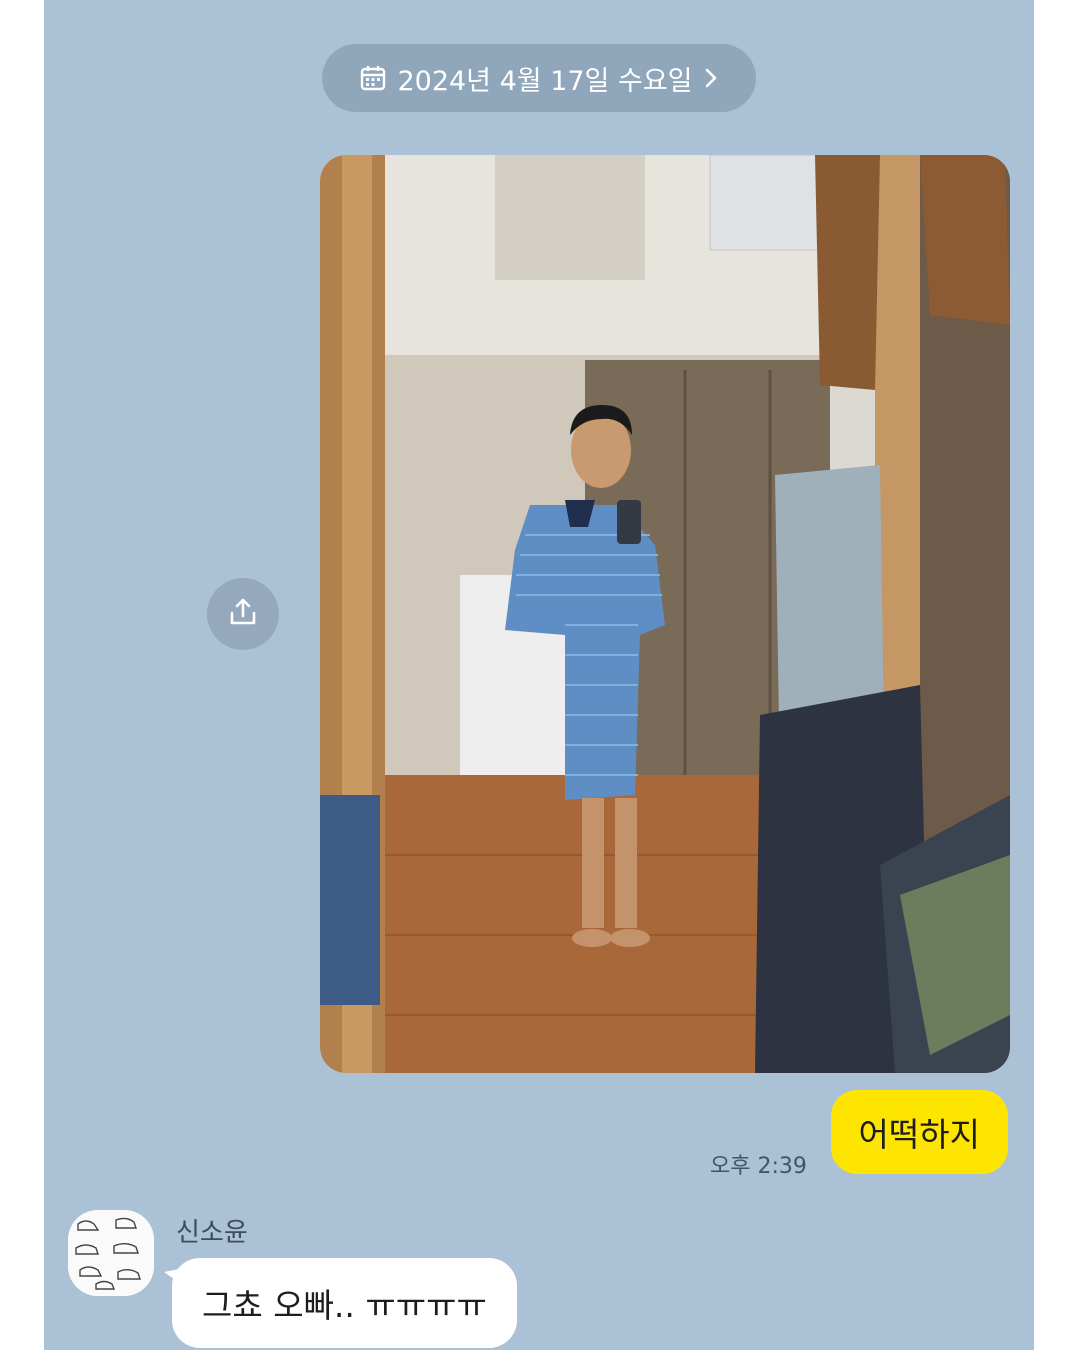  What do you see at coordinates (758, 1166) in the screenshot?
I see `message-time: 오후 2:39` at bounding box center [758, 1166].